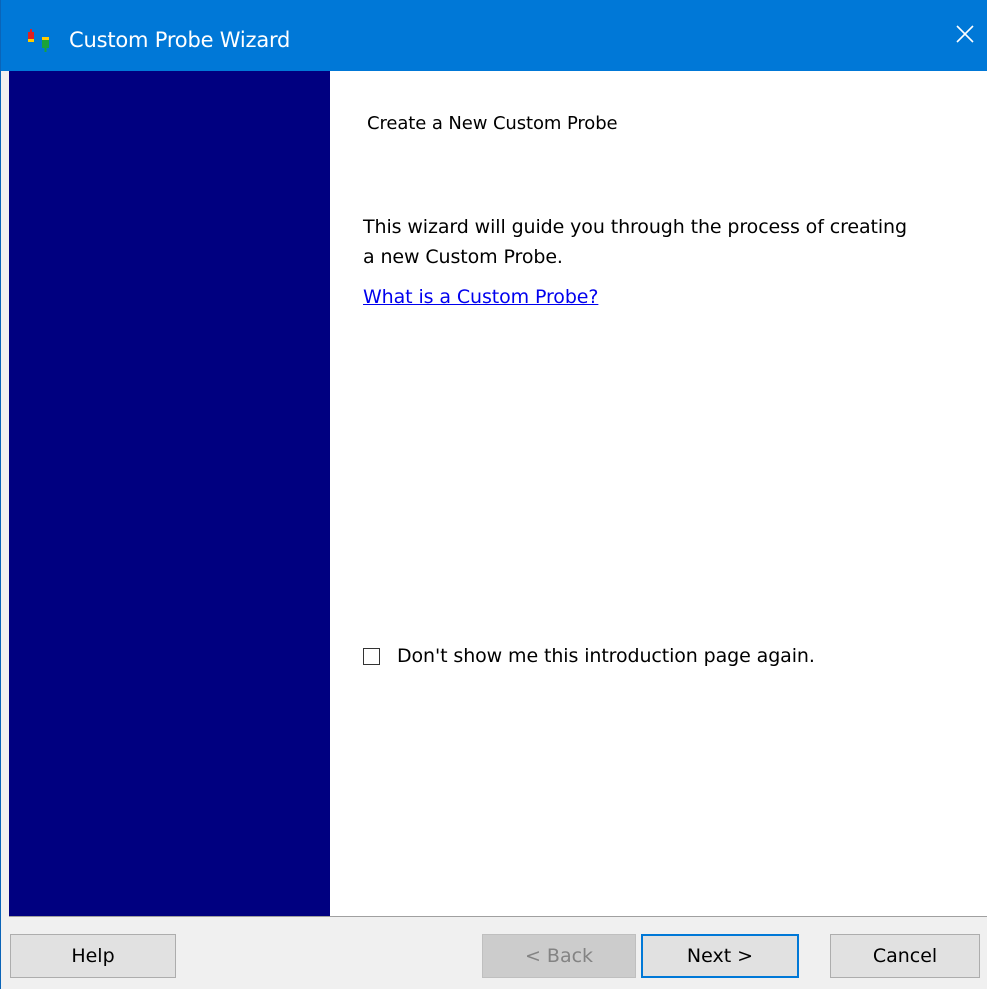 The height and width of the screenshot is (989, 987). Describe the element at coordinates (905, 956) in the screenshot. I see `cancel-button: Cancel` at that location.